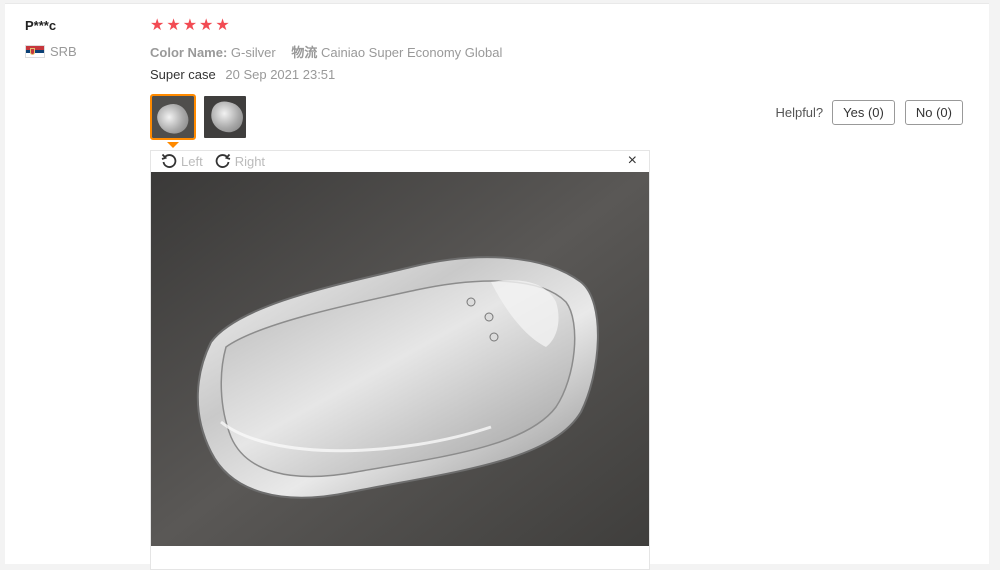  Describe the element at coordinates (411, 52) in the screenshot. I see `attribute-value: Cainiao Super Economy Global` at that location.